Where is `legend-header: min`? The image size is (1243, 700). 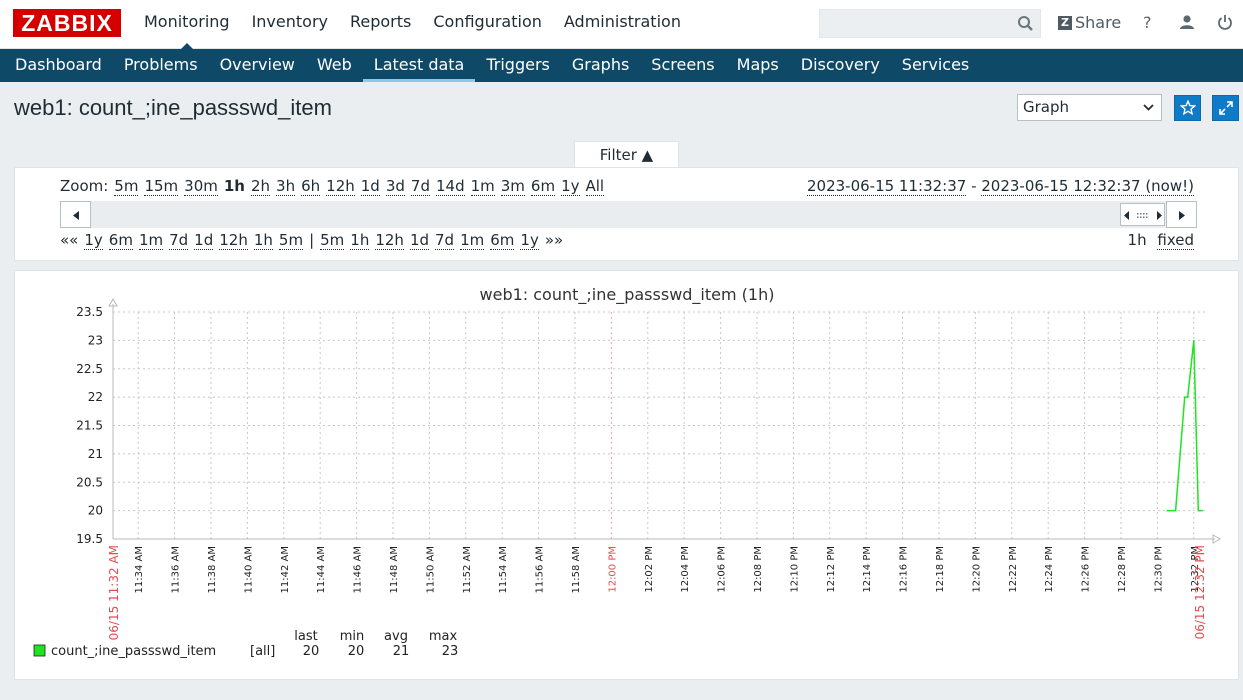
legend-header: min is located at coordinates (352, 636).